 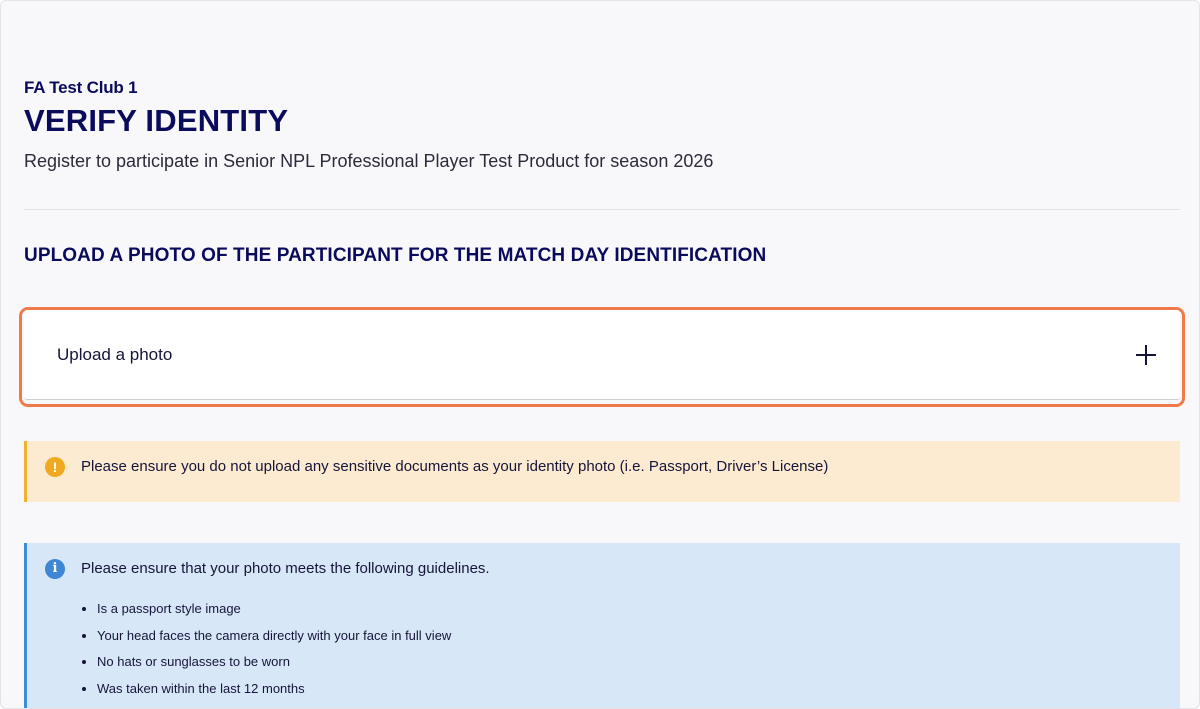 I want to click on upload-photo-label: Upload a photo, so click(x=115, y=354).